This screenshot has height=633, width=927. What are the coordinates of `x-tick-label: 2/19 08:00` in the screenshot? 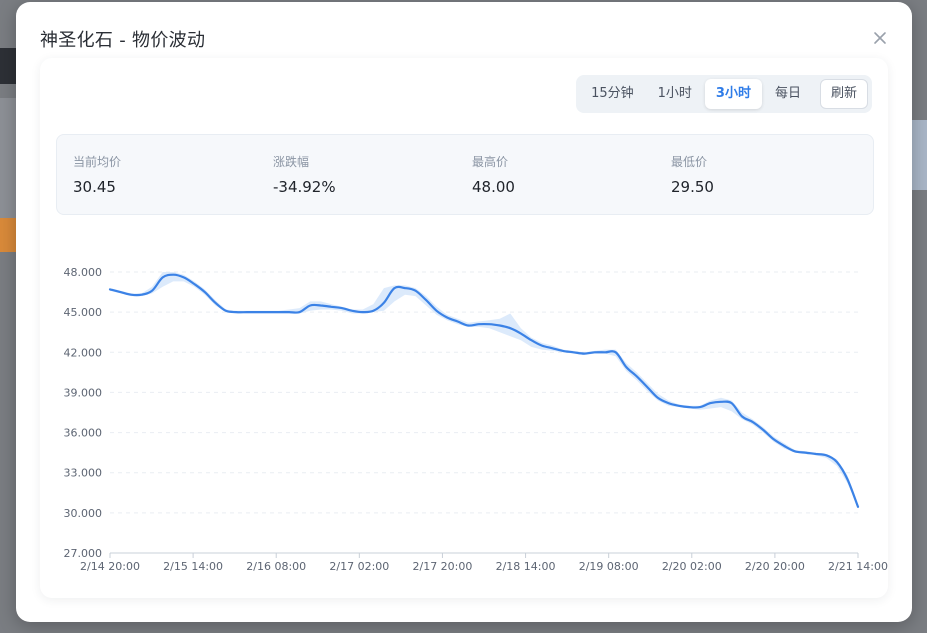 It's located at (609, 566).